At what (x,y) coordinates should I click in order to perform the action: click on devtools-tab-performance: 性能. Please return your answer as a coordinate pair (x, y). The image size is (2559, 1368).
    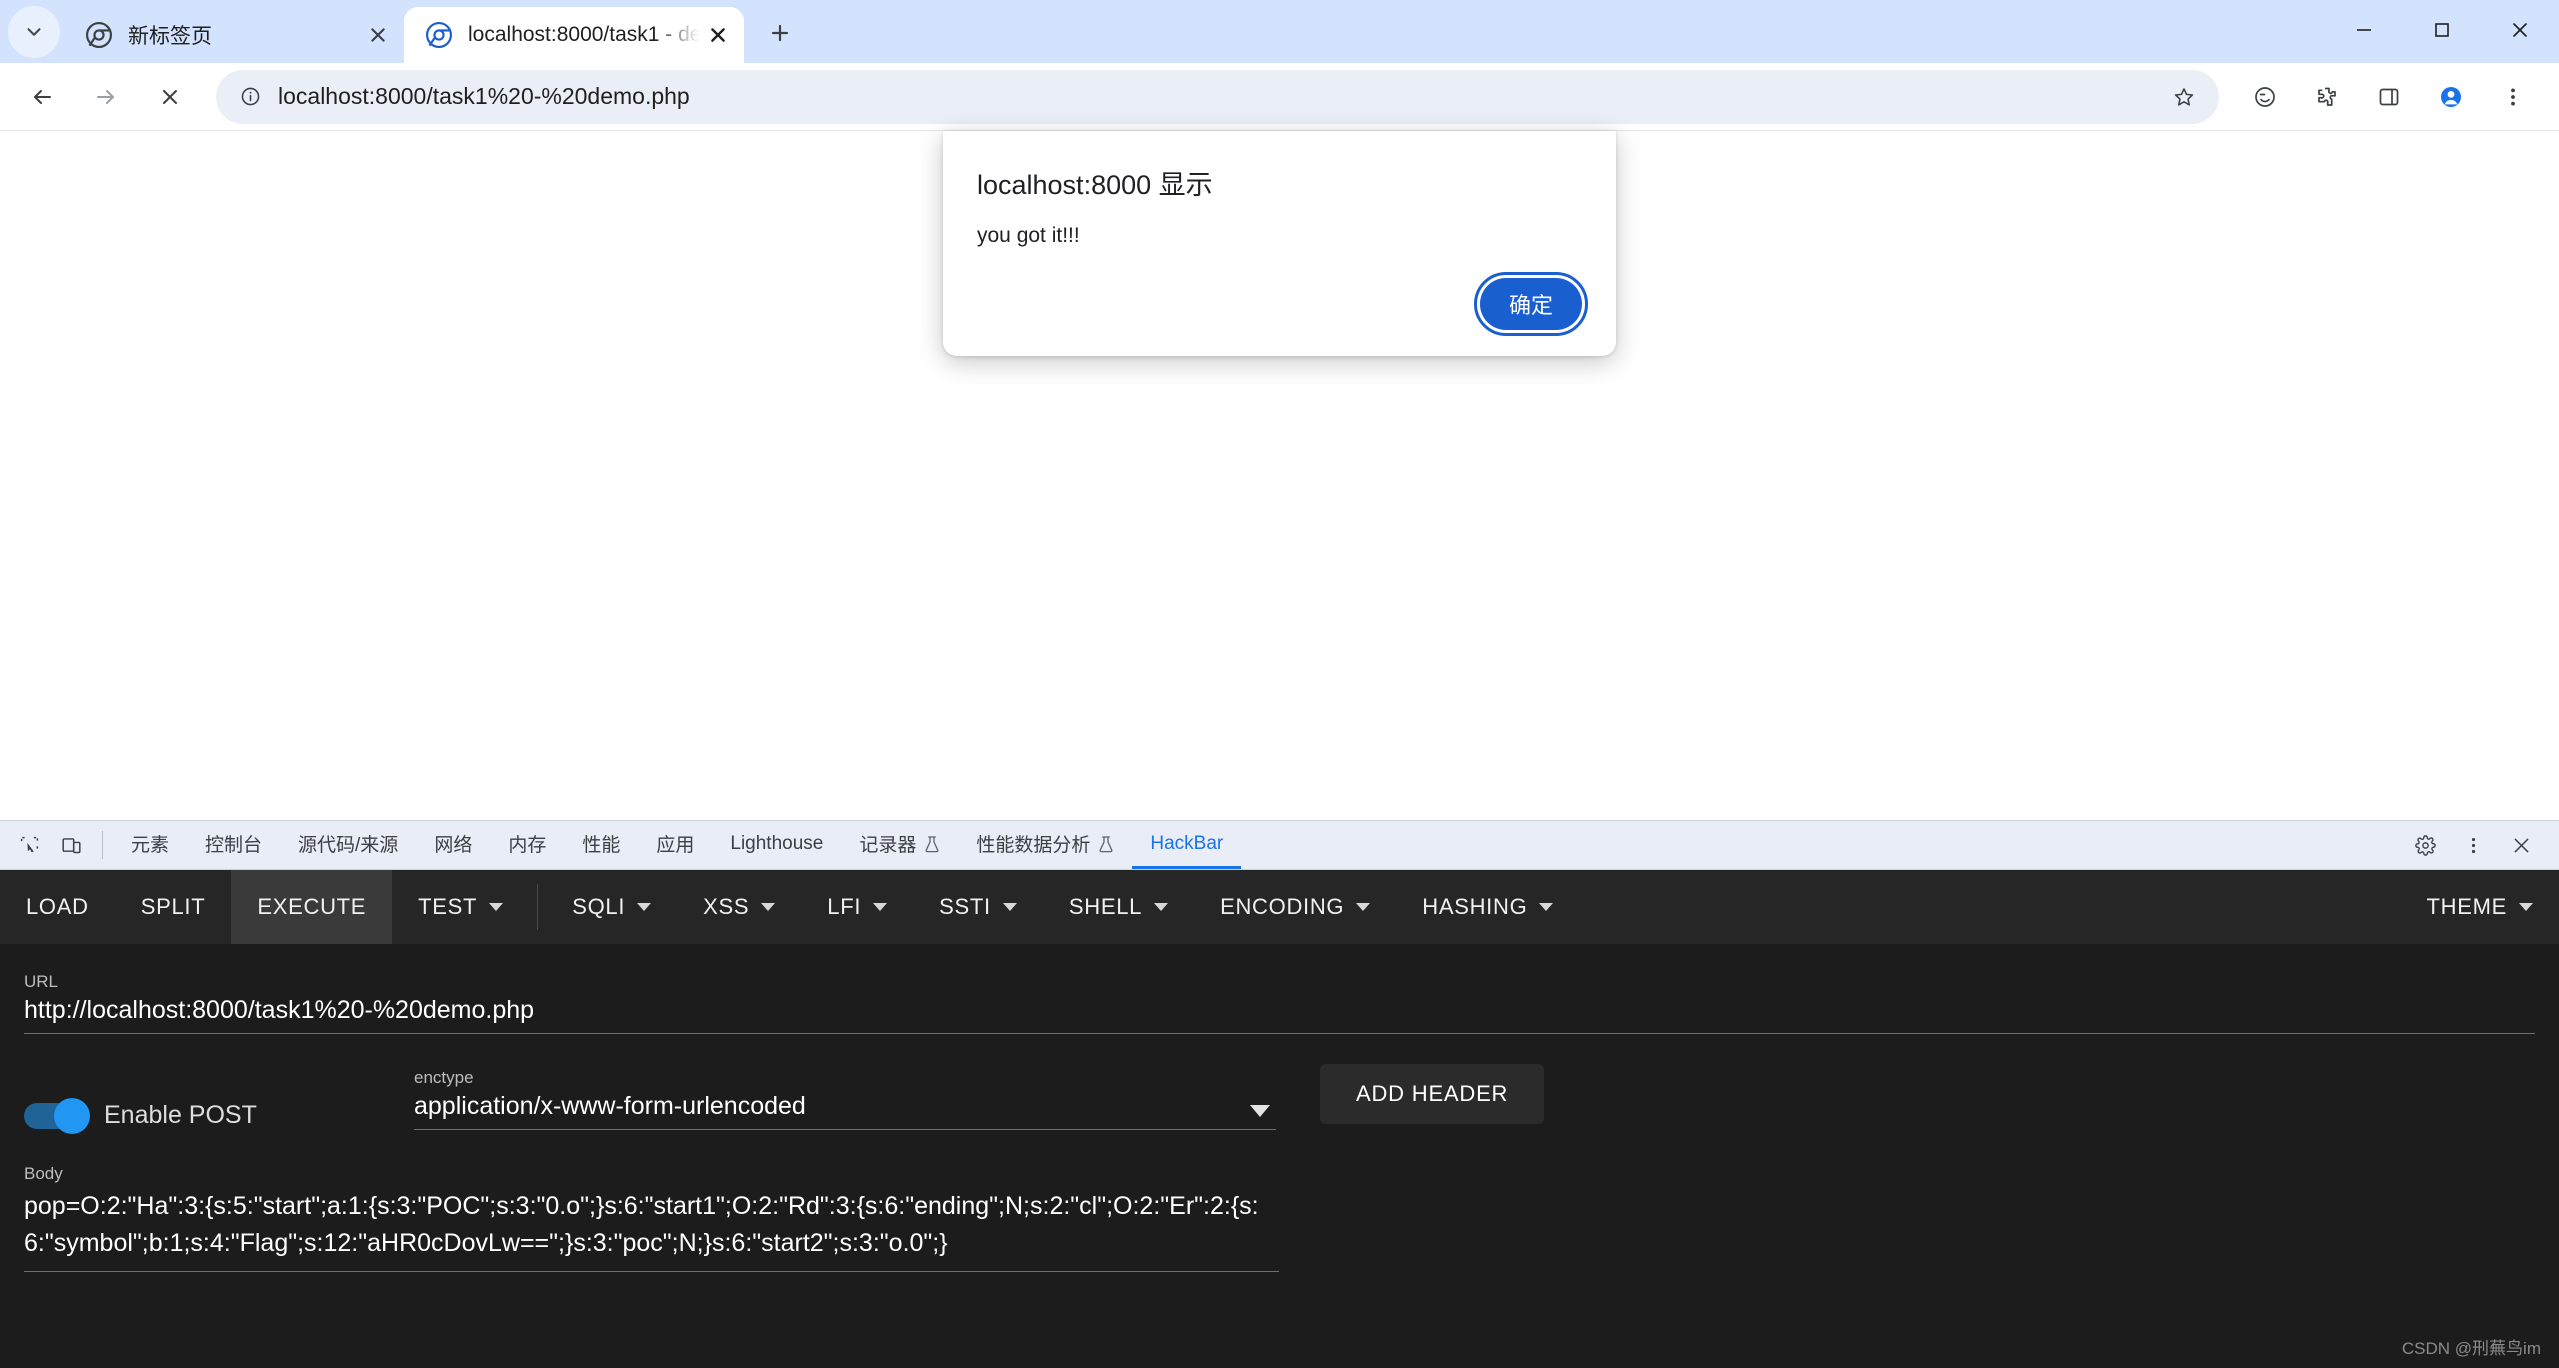
    Looking at the image, I should click on (601, 845).